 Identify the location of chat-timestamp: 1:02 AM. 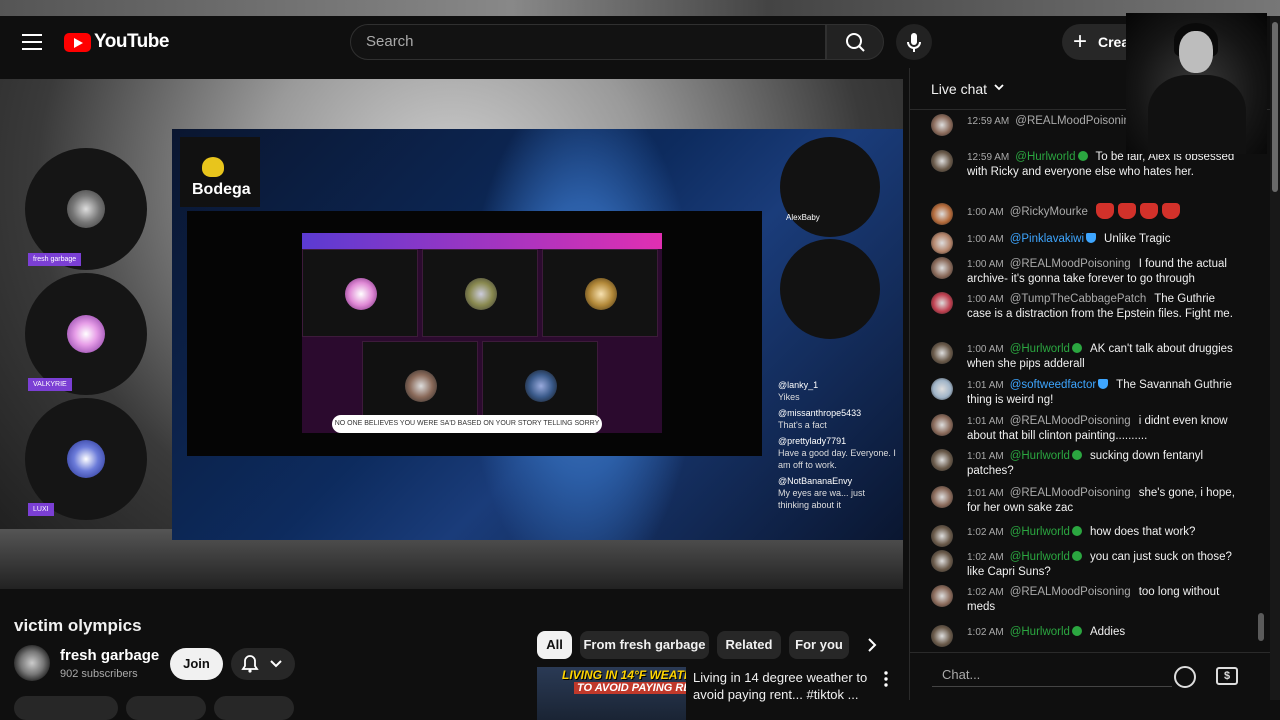
(985, 532).